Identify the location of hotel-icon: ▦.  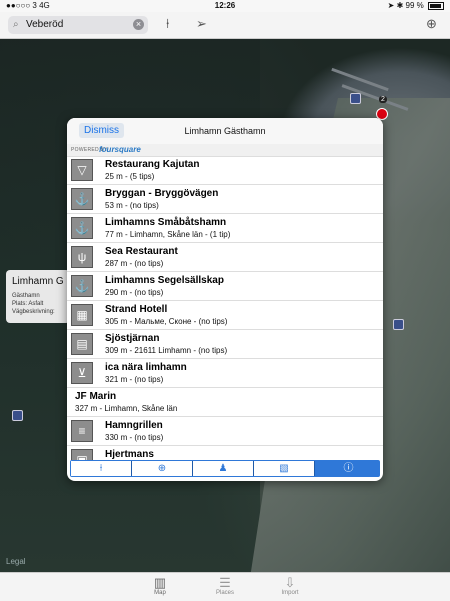
(82, 315).